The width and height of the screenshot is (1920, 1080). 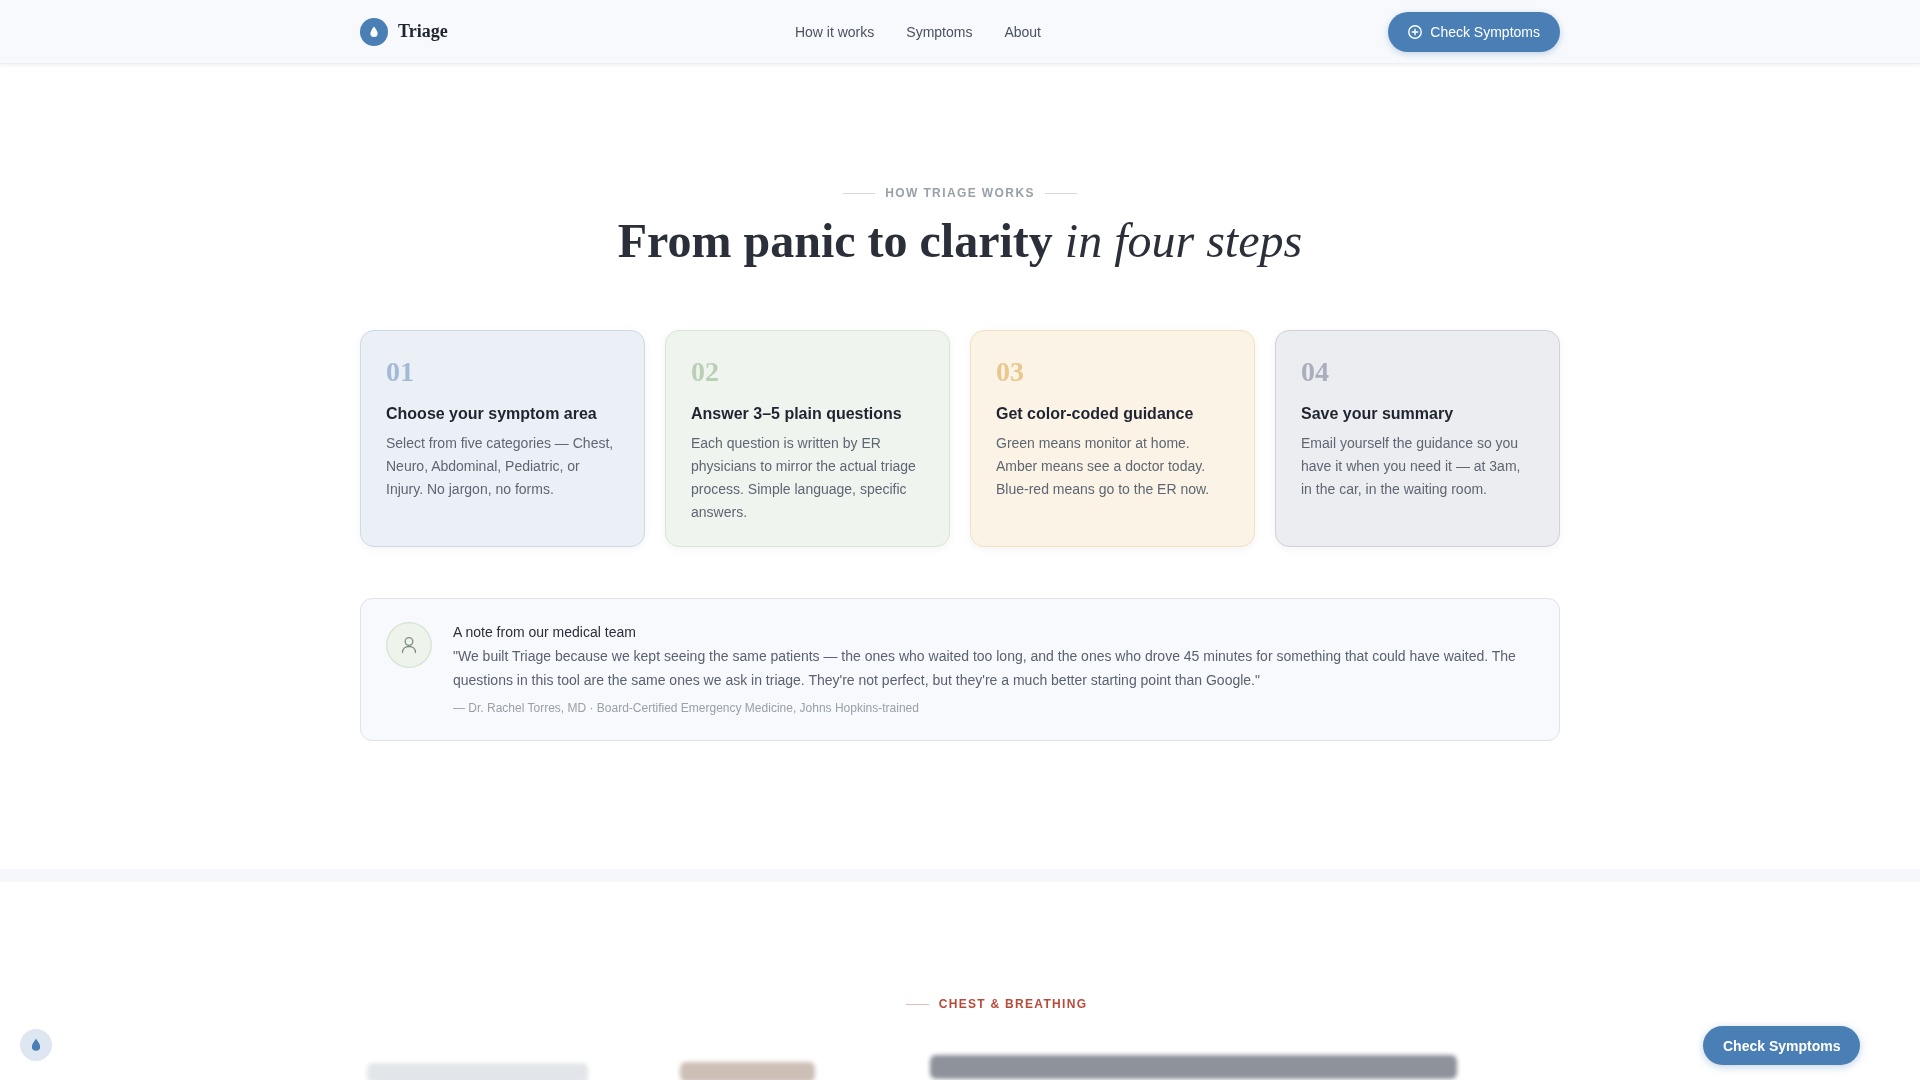 What do you see at coordinates (834, 31) in the screenshot?
I see `nav-link: How it works` at bounding box center [834, 31].